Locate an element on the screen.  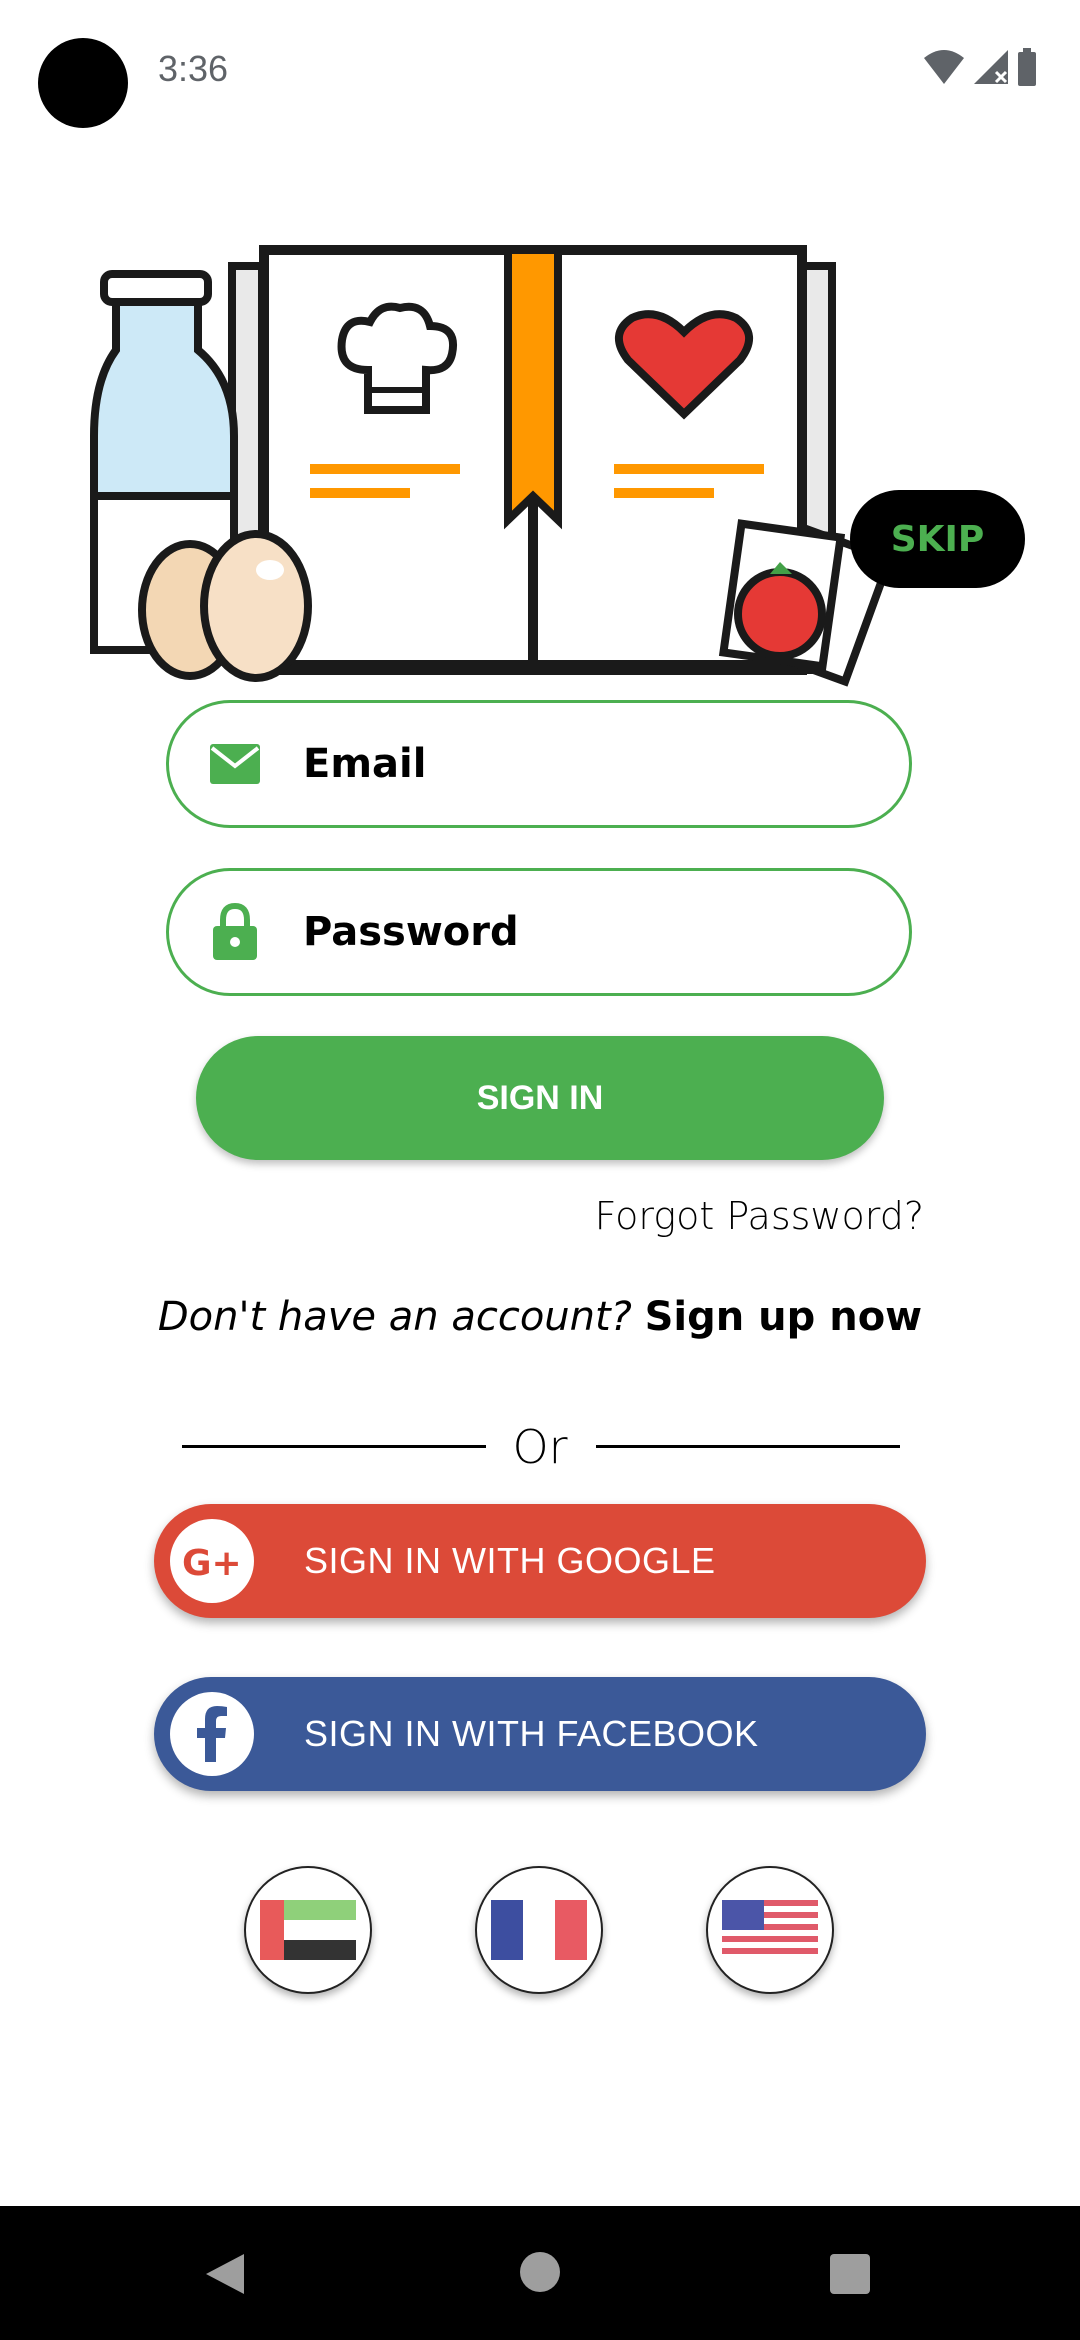
uae-flag-button is located at coordinates (308, 1930).